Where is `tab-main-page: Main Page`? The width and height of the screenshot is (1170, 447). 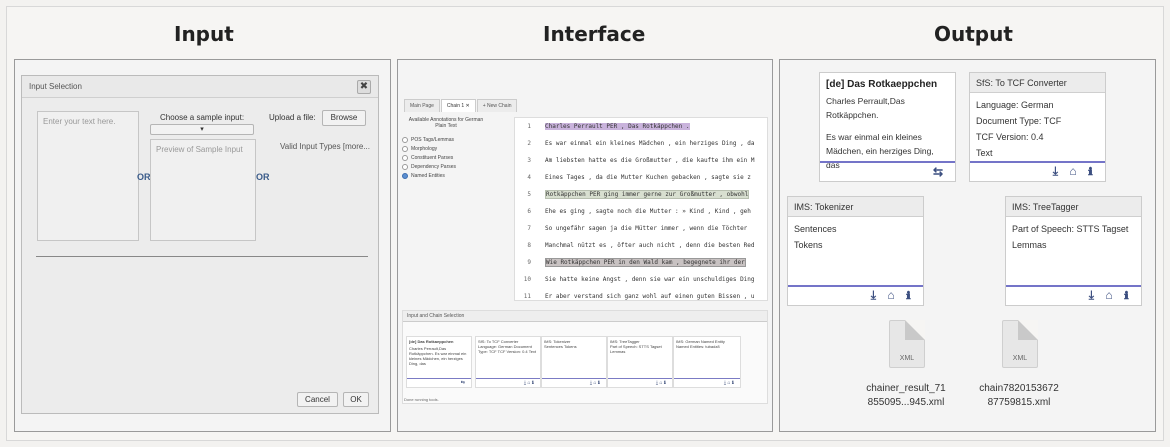 tab-main-page: Main Page is located at coordinates (422, 105).